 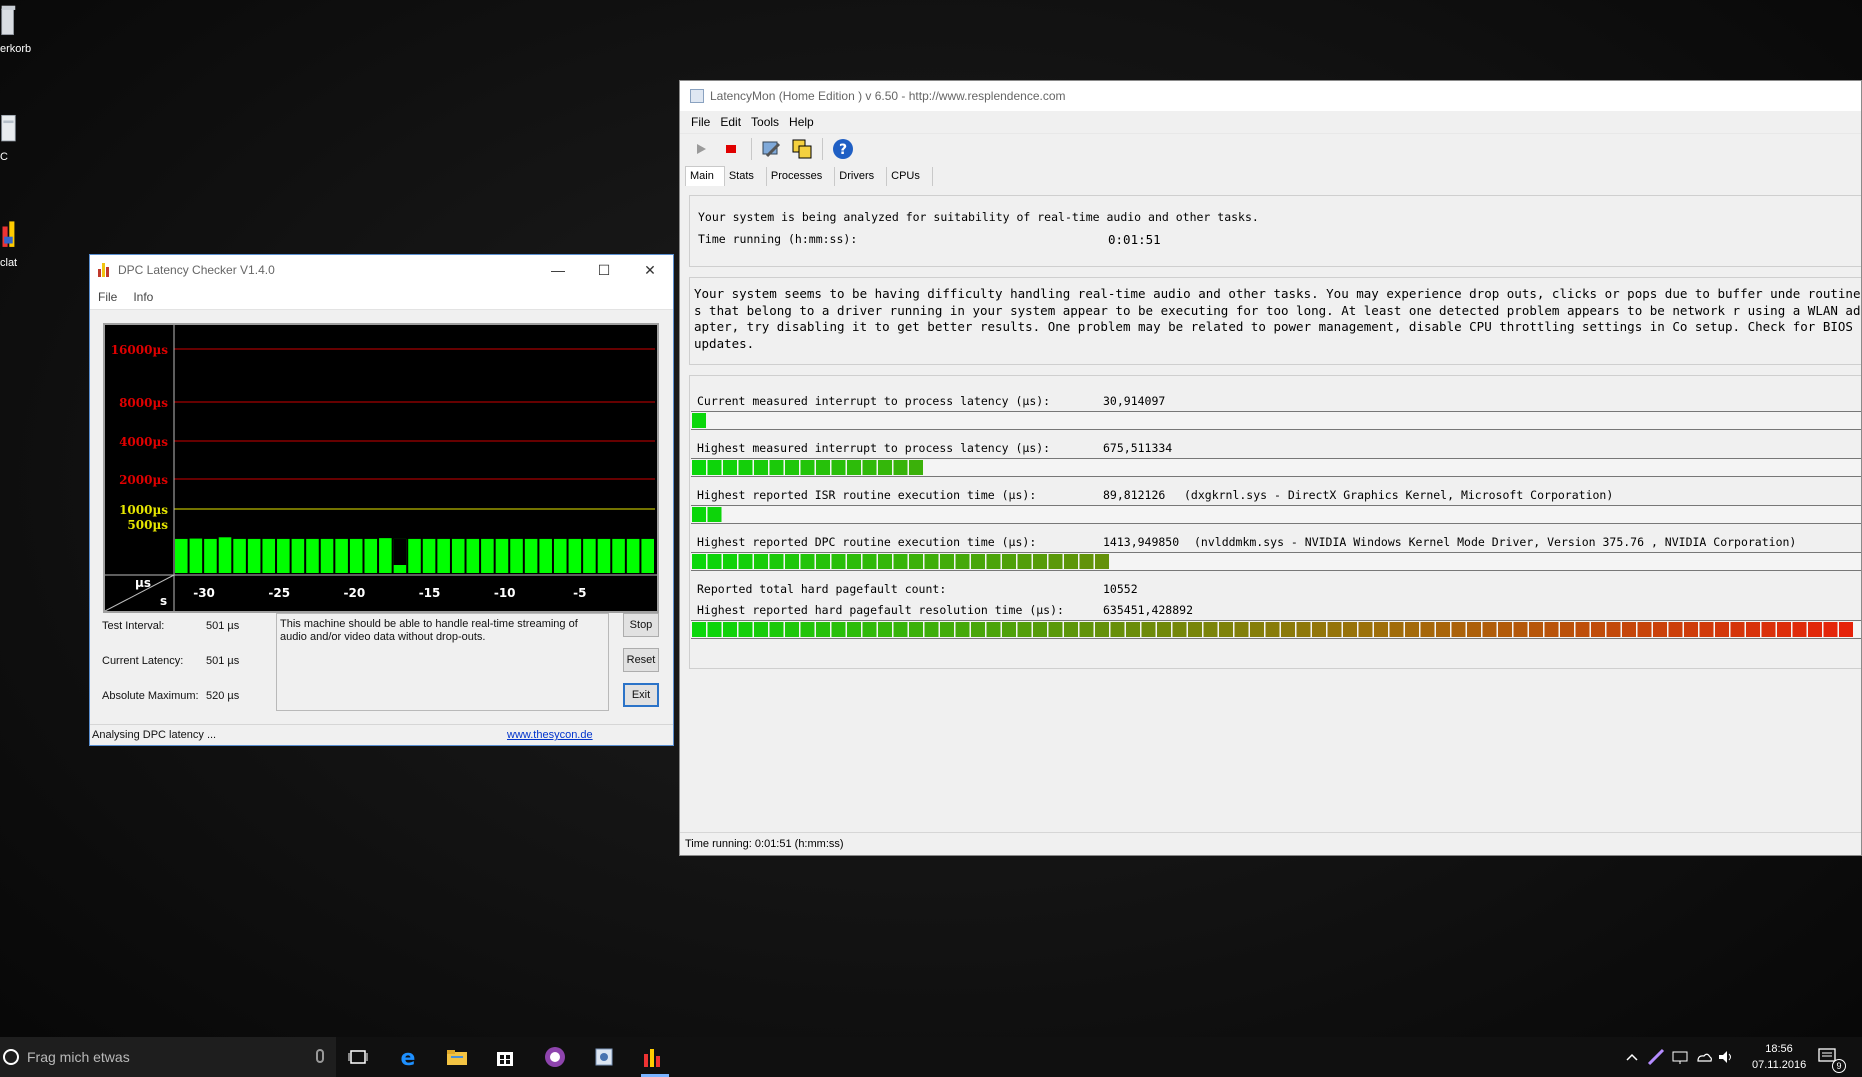 I want to click on windows-icon, so click(x=802, y=149).